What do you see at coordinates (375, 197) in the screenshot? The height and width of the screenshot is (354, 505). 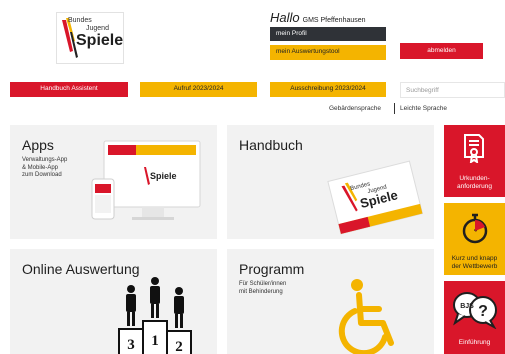 I see `handbook-illustration: Bundes Jugend Spiele` at bounding box center [375, 197].